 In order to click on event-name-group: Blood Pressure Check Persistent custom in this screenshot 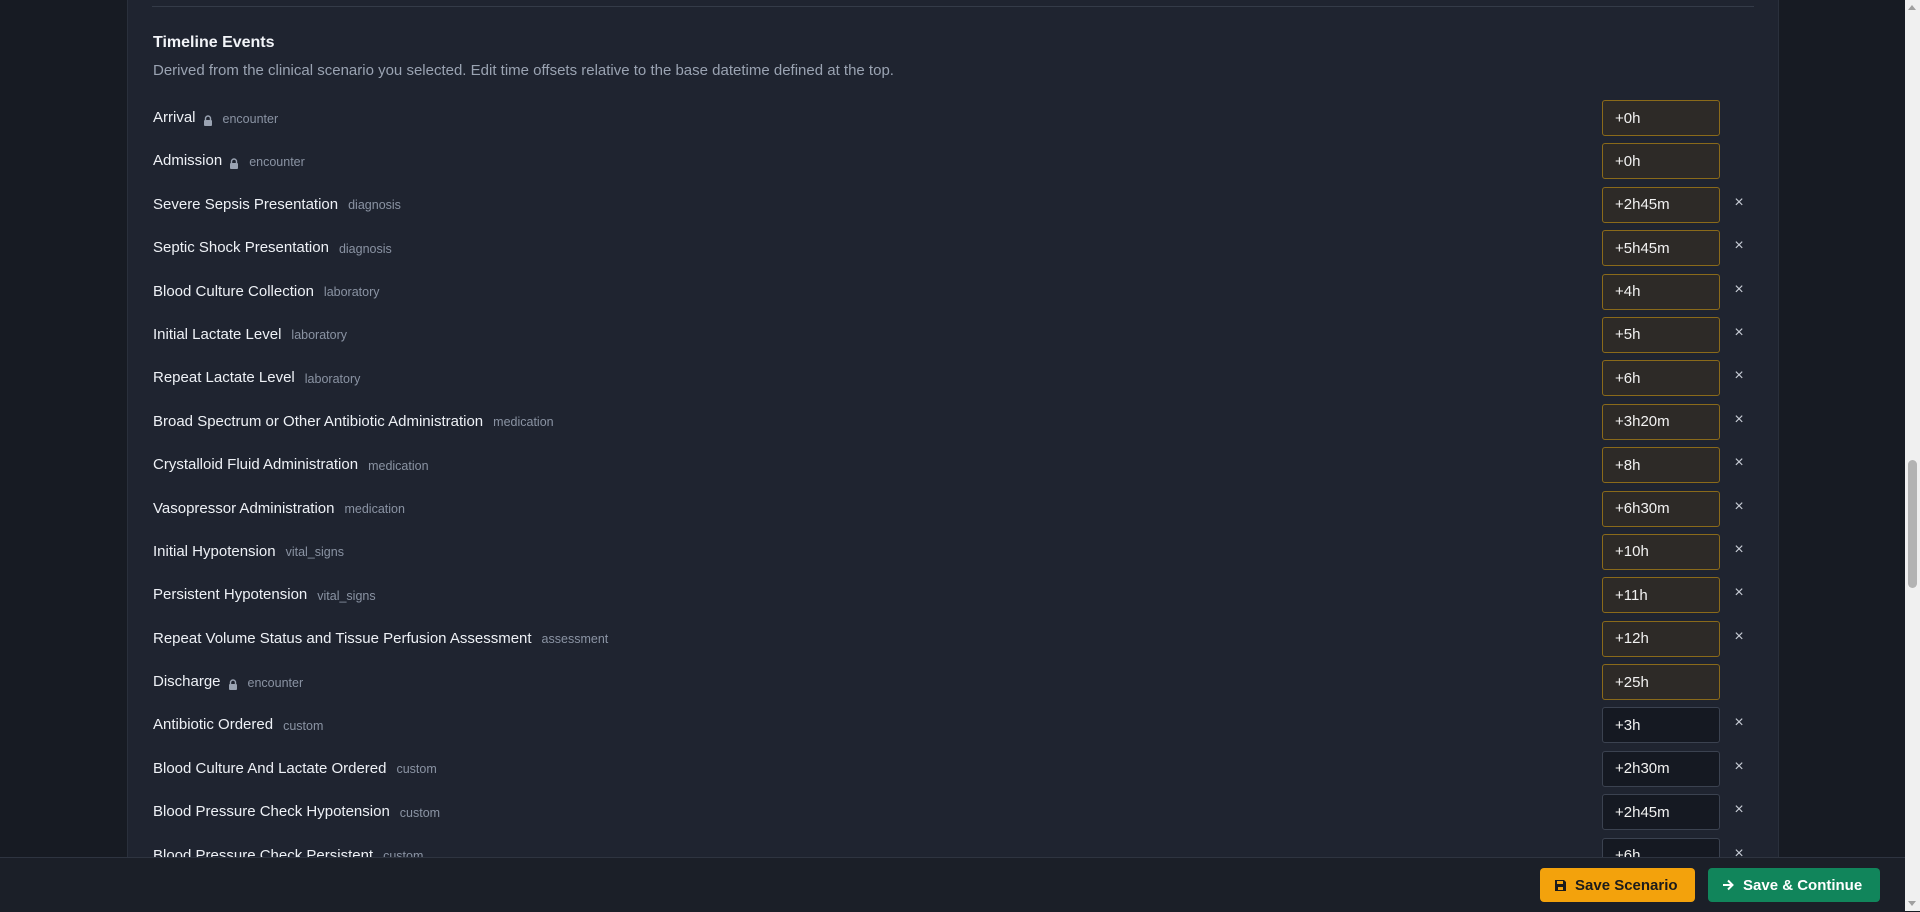, I will do `click(288, 852)`.